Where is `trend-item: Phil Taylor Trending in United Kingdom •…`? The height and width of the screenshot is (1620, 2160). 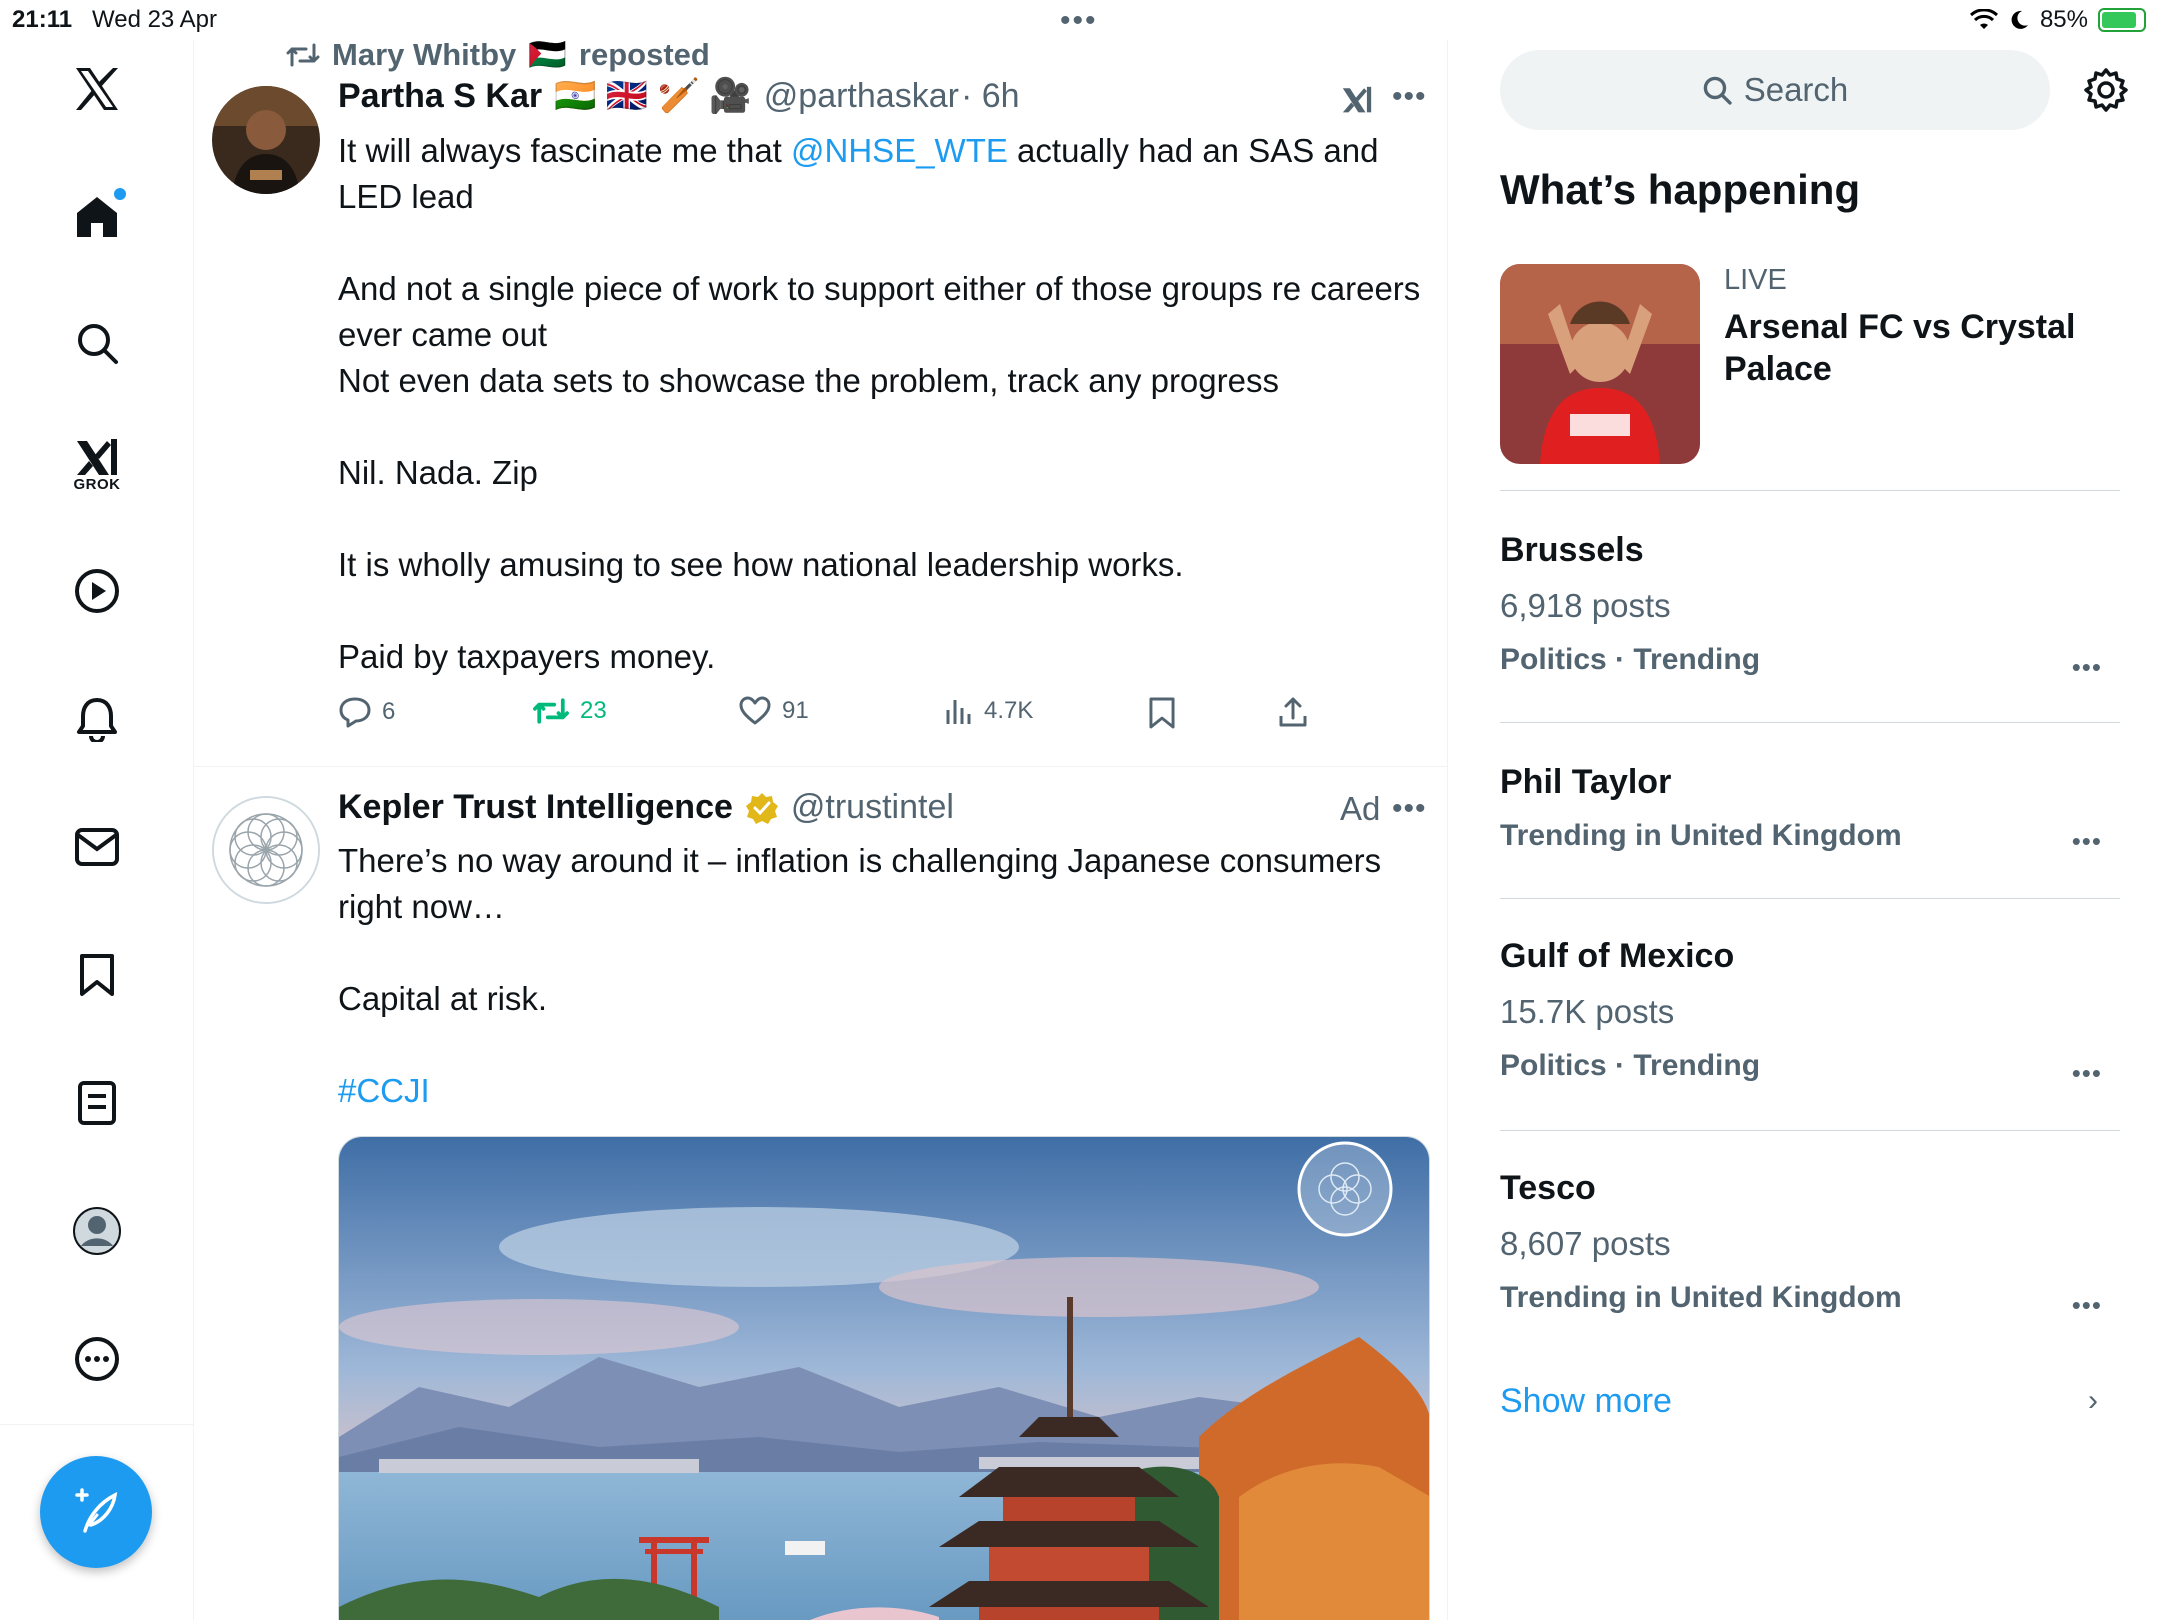 trend-item: Phil Taylor Trending in United Kingdom •… is located at coordinates (1810, 808).